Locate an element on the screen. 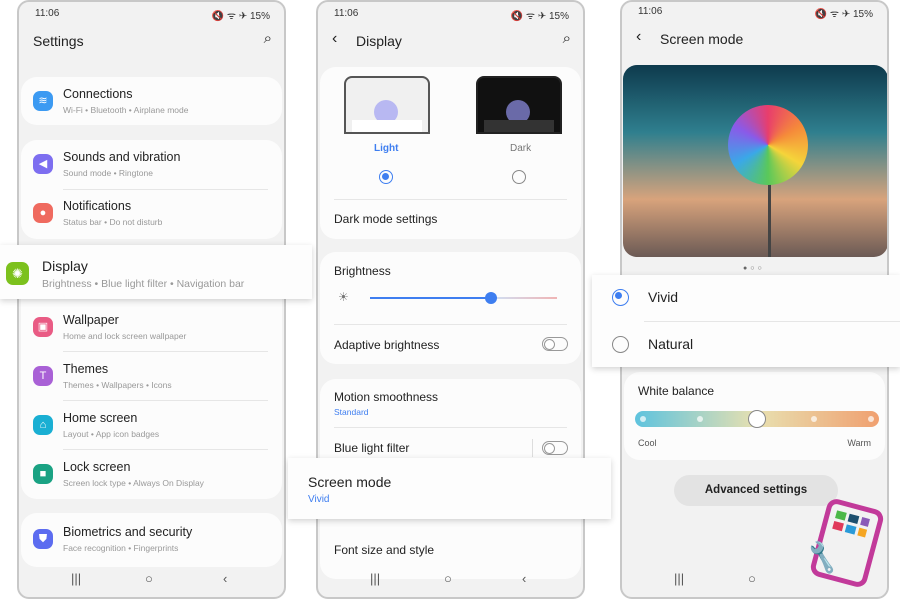 The width and height of the screenshot is (900, 600). pagination-dots: ●○○ is located at coordinates (754, 268).